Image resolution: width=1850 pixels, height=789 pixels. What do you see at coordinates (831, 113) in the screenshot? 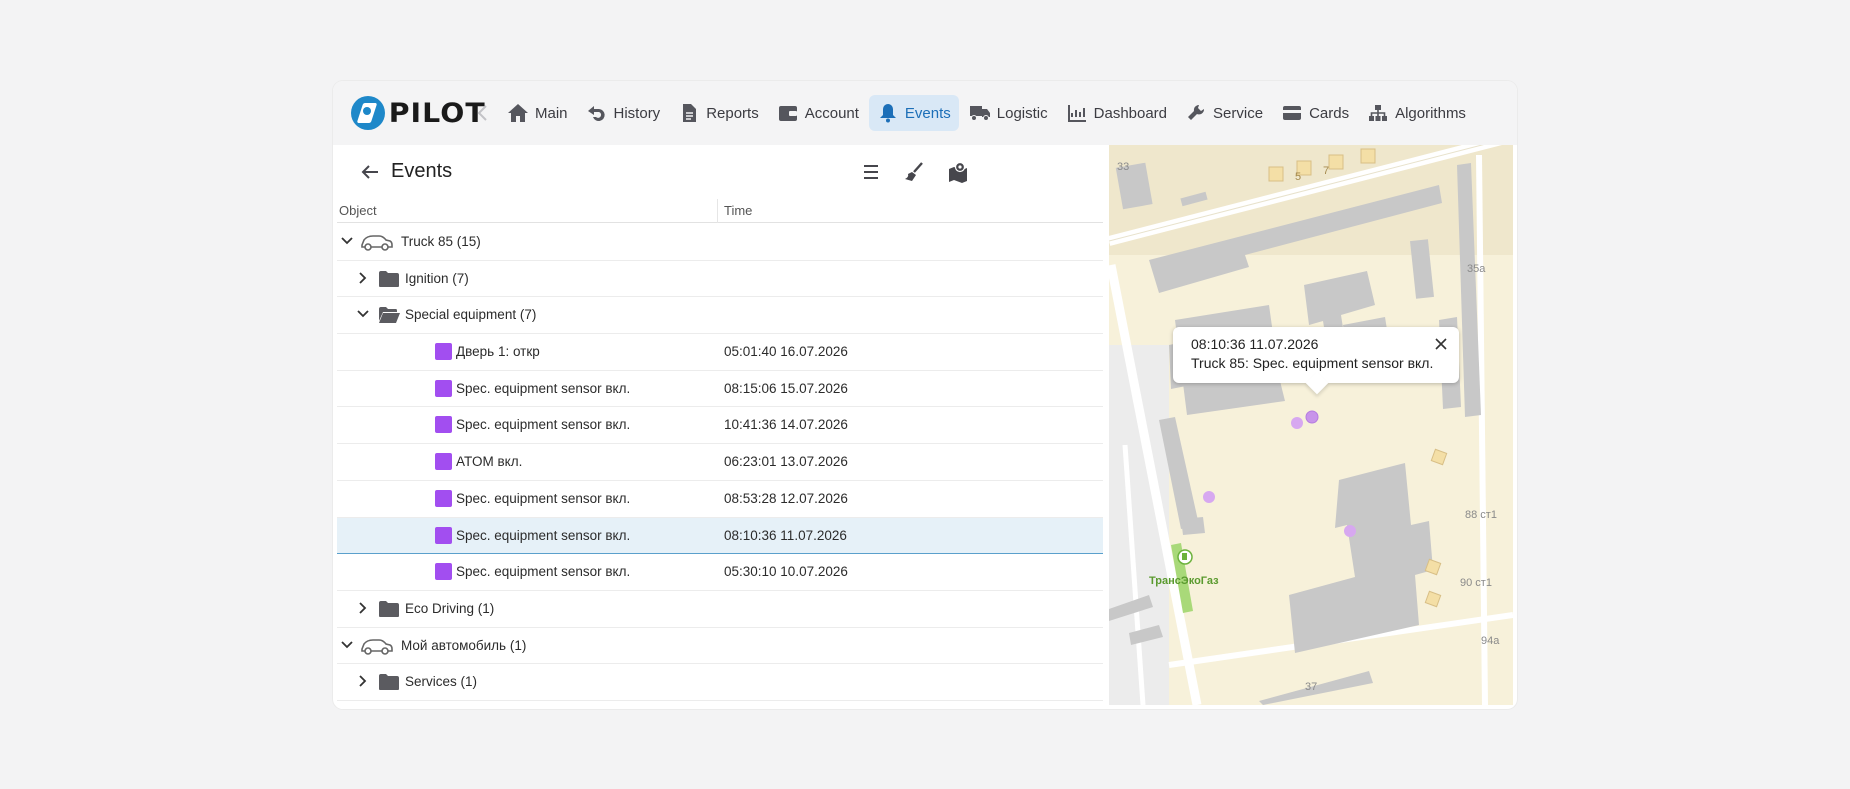
I see `nav-account-label: Account` at bounding box center [831, 113].